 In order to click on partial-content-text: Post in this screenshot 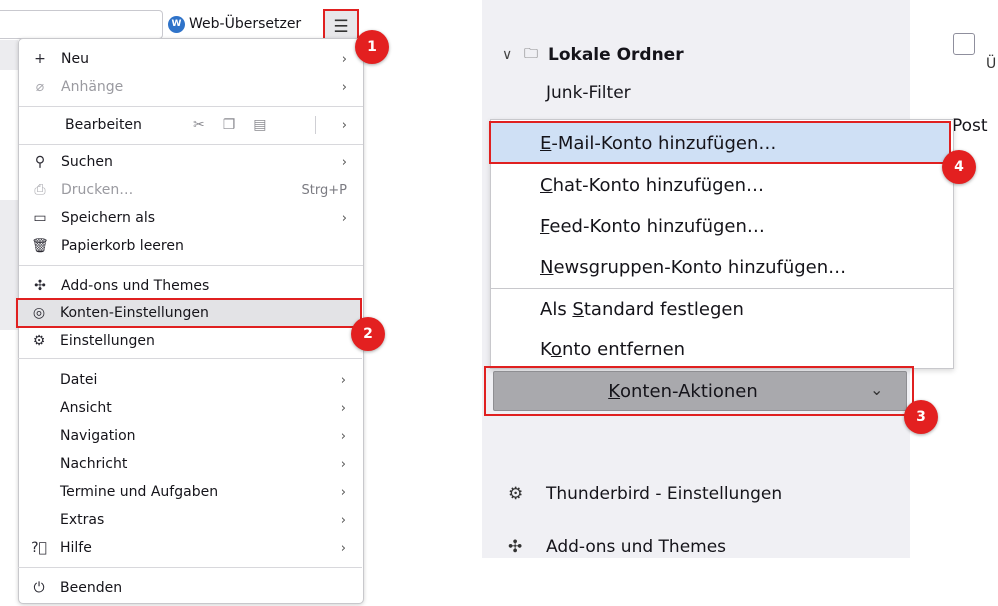, I will do `click(970, 126)`.